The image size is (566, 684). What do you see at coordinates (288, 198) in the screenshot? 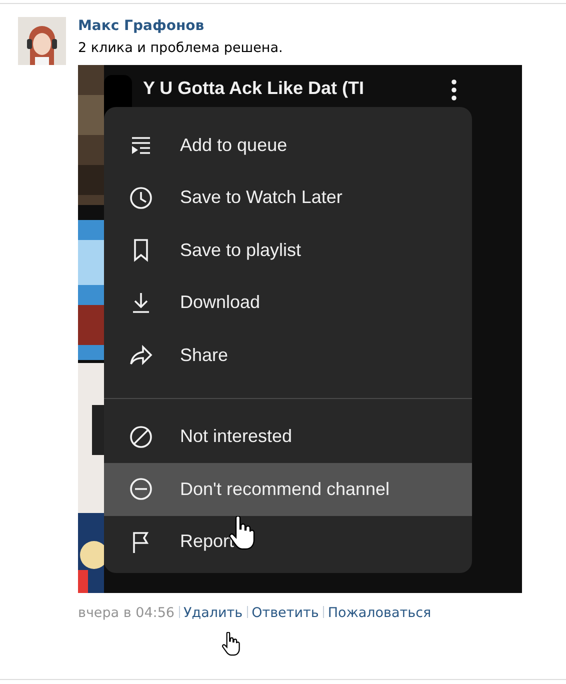
I see `menu-item: Save to Watch Later` at bounding box center [288, 198].